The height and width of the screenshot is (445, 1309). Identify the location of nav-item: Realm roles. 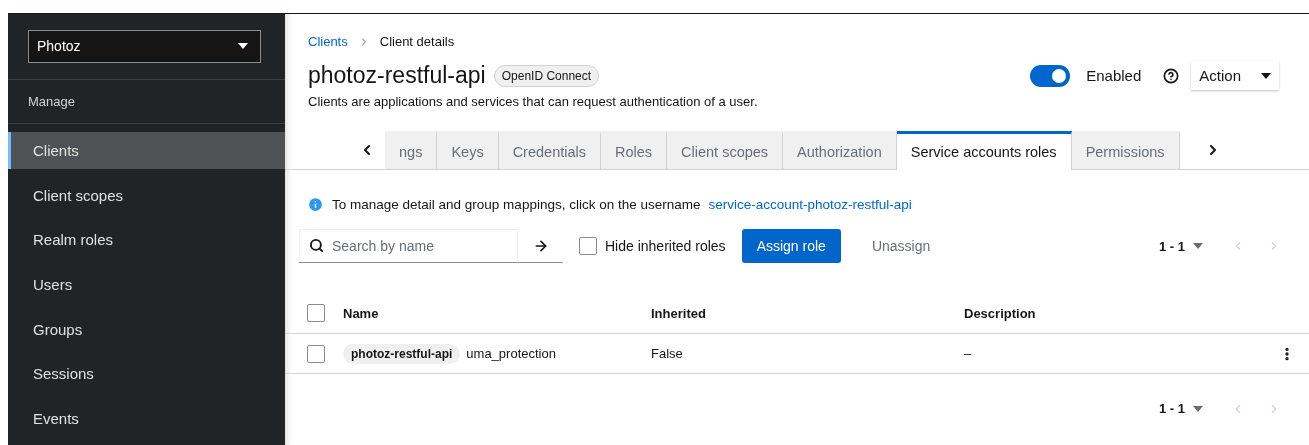
(146, 240).